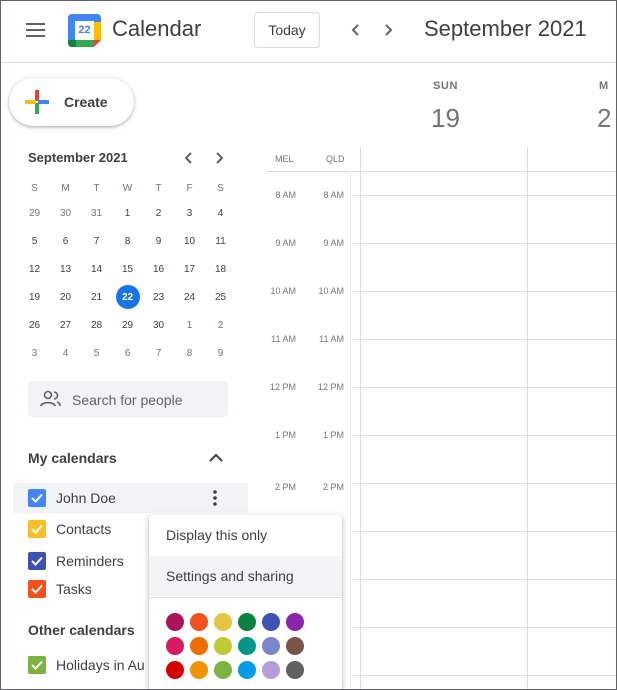  What do you see at coordinates (96, 269) in the screenshot?
I see `mini-calendar-day: 14` at bounding box center [96, 269].